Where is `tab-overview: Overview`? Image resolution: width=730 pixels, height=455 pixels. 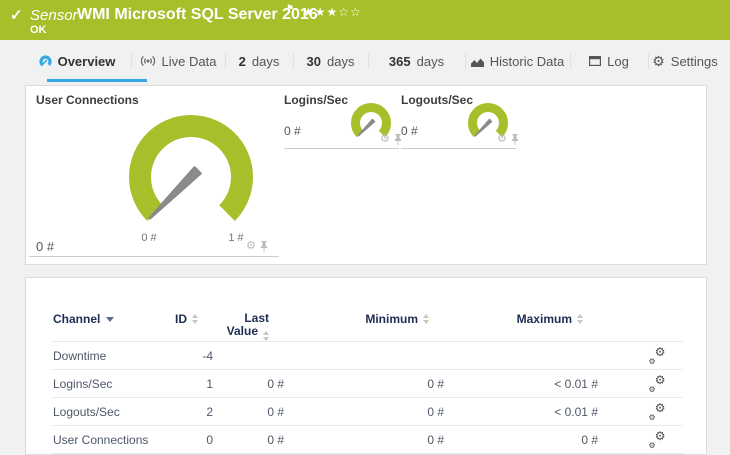 tab-overview: Overview is located at coordinates (85, 65).